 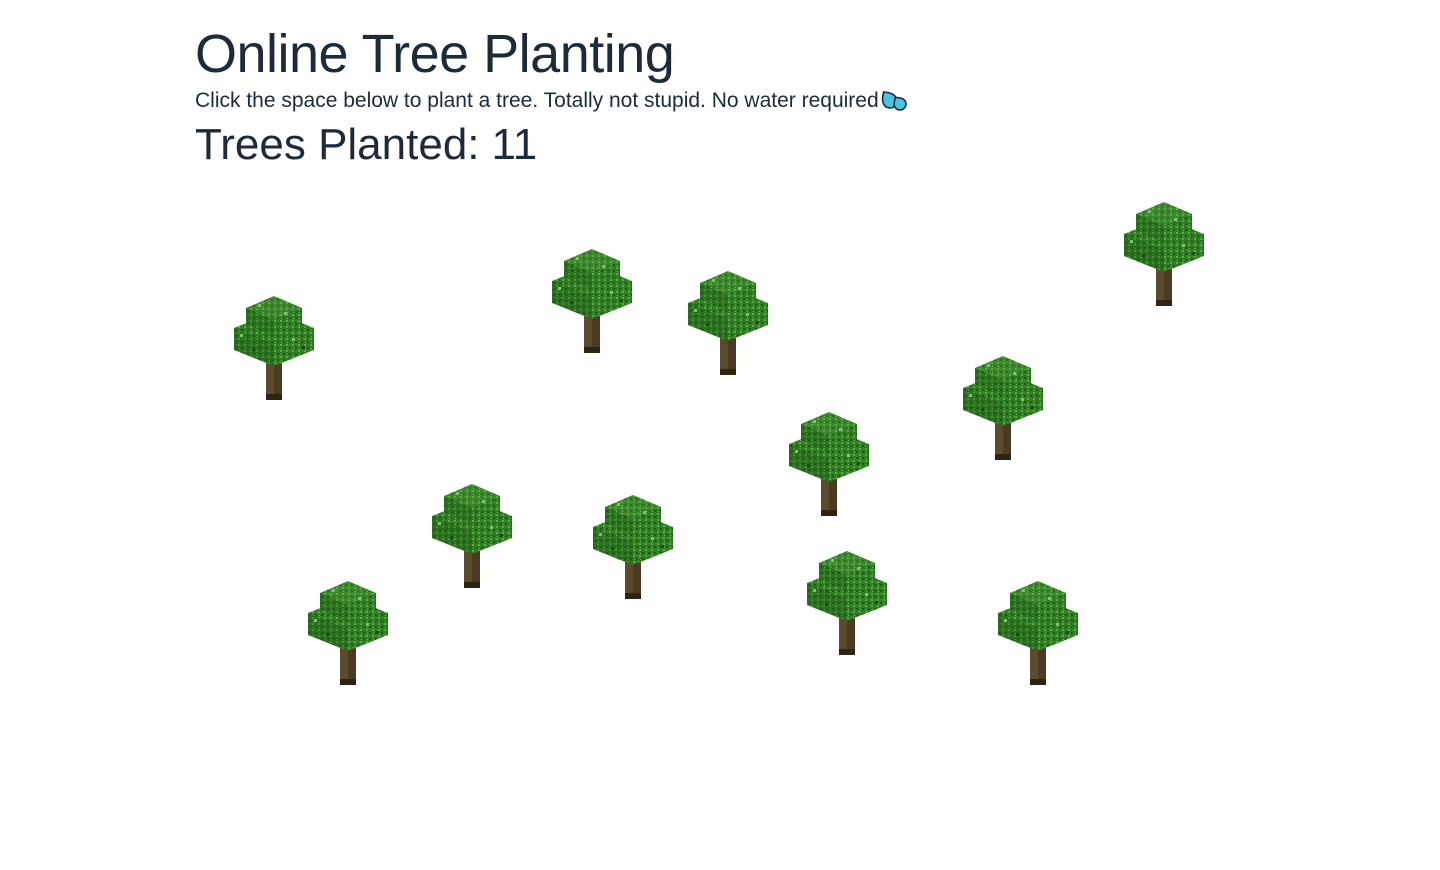 What do you see at coordinates (435, 54) in the screenshot?
I see `page-title: Online Tree Planting` at bounding box center [435, 54].